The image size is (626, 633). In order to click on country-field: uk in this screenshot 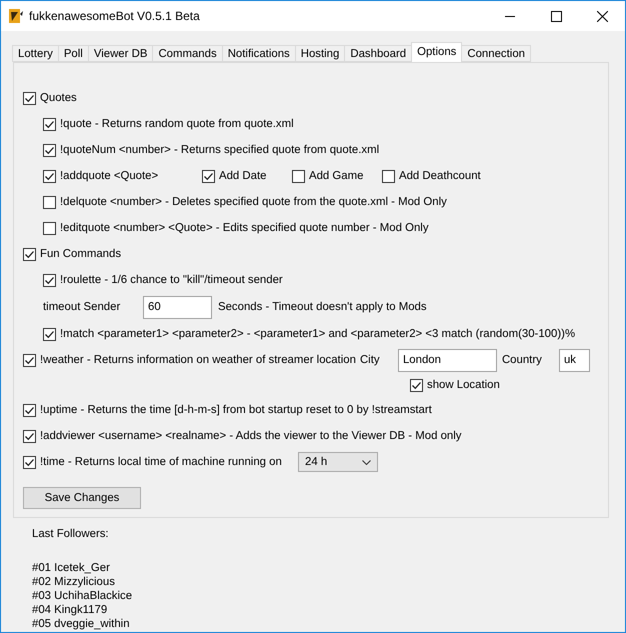, I will do `click(574, 360)`.